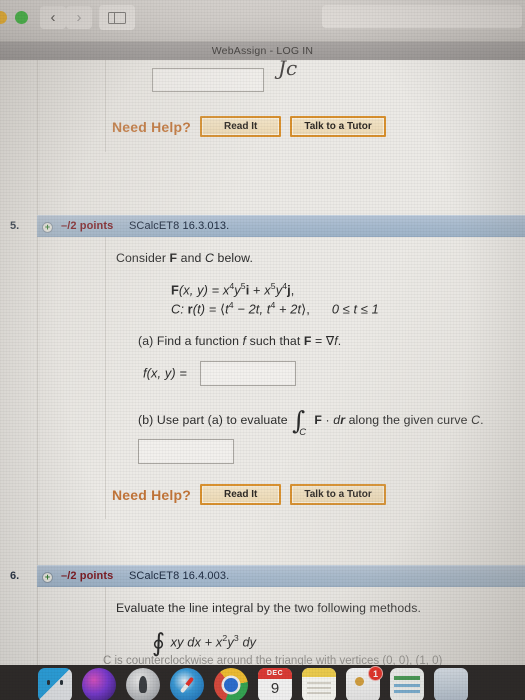 This screenshot has width=525, height=700. Describe the element at coordinates (200, 290) in the screenshot. I see `eq-F-args: (x, y) =` at that location.